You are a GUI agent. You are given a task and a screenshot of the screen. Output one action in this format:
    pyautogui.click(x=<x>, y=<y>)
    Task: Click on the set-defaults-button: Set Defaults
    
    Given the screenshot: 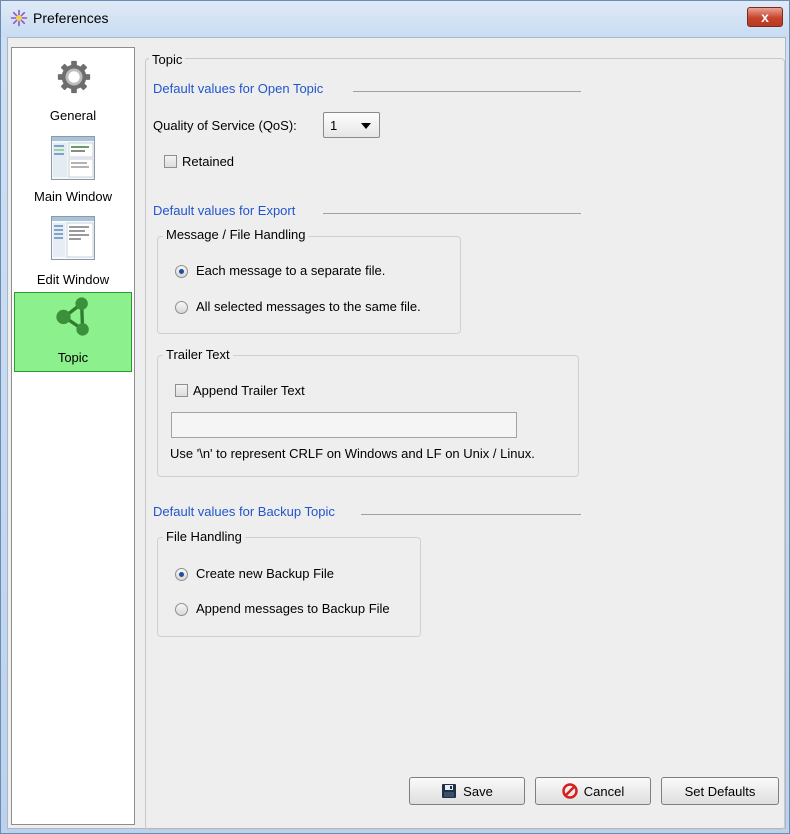 What is the action you would take?
    pyautogui.click(x=720, y=791)
    